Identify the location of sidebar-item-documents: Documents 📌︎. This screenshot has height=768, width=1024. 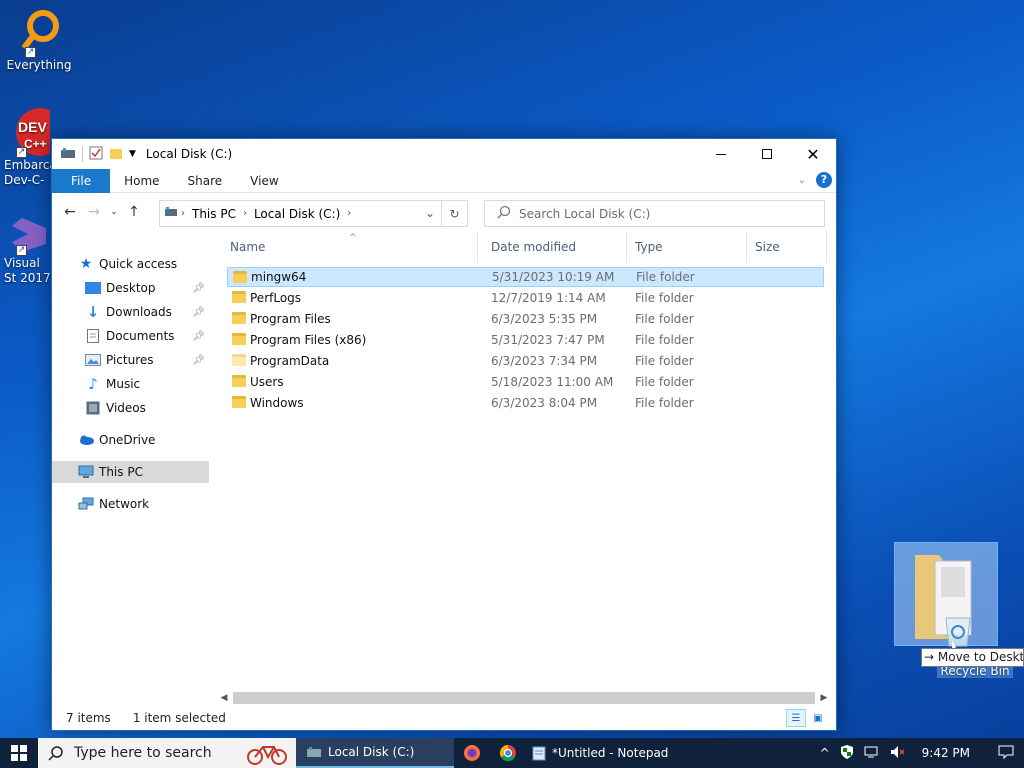
(130, 336).